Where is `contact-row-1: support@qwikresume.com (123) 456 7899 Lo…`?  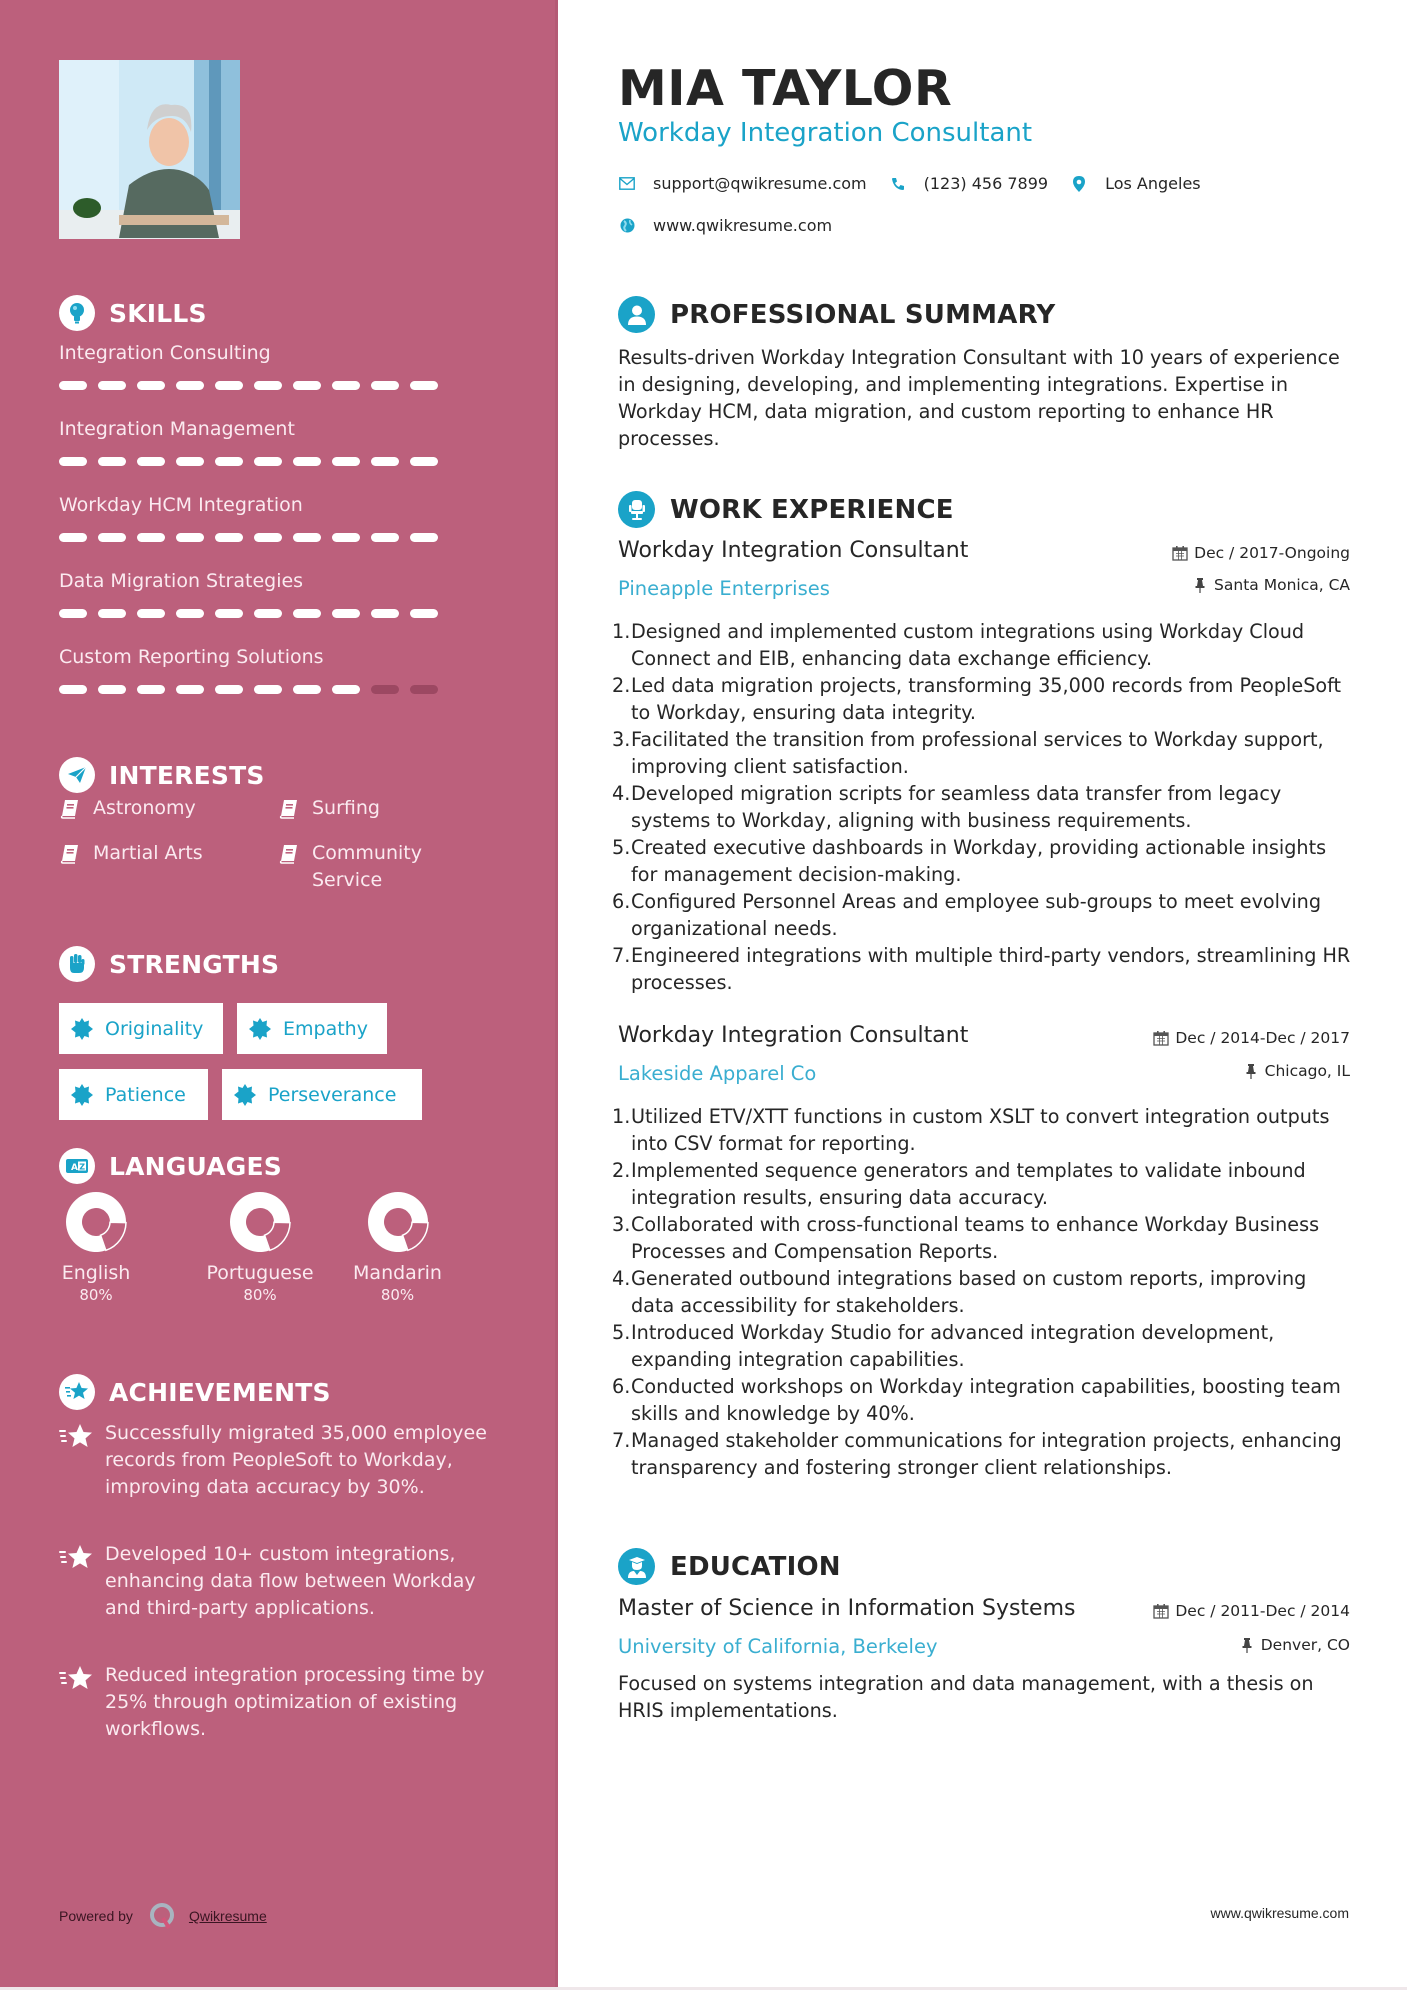
contact-row-1: support@qwikresume.com (123) 456 7899 Lo… is located at coordinates (909, 183).